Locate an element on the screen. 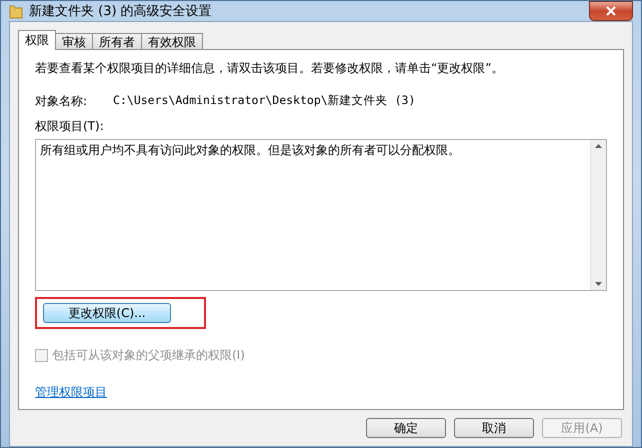 The height and width of the screenshot is (448, 642). close-icon is located at coordinates (611, 11).